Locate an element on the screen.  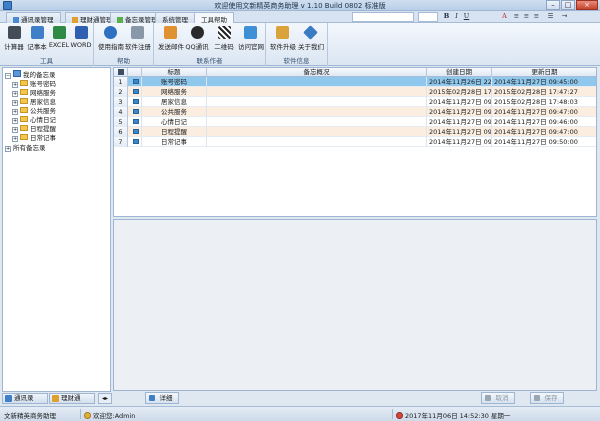
tree-item-diary: + 心情日记 is located at coordinates (34, 120).